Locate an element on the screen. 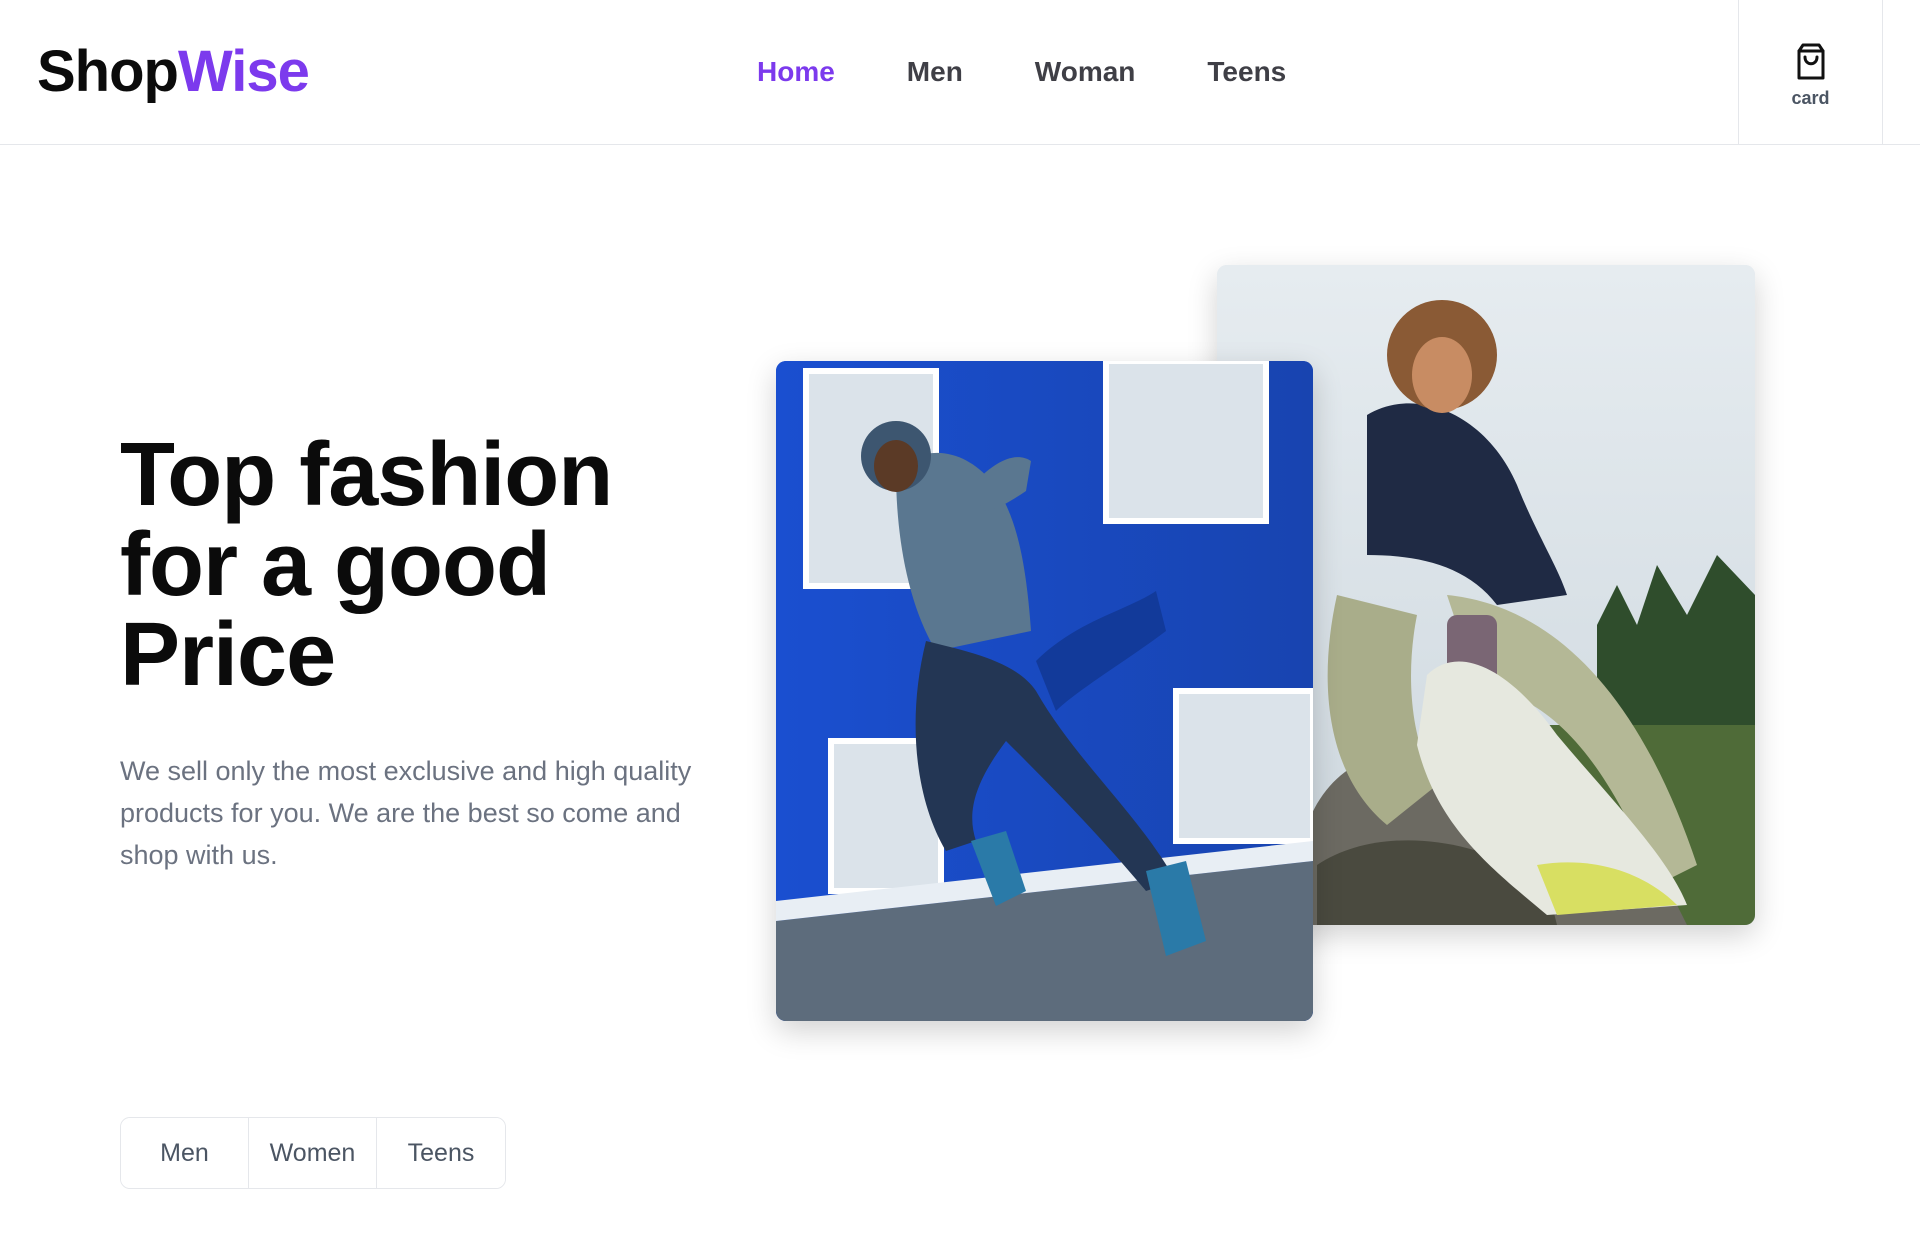  logo: ShopWise is located at coordinates (173, 71).